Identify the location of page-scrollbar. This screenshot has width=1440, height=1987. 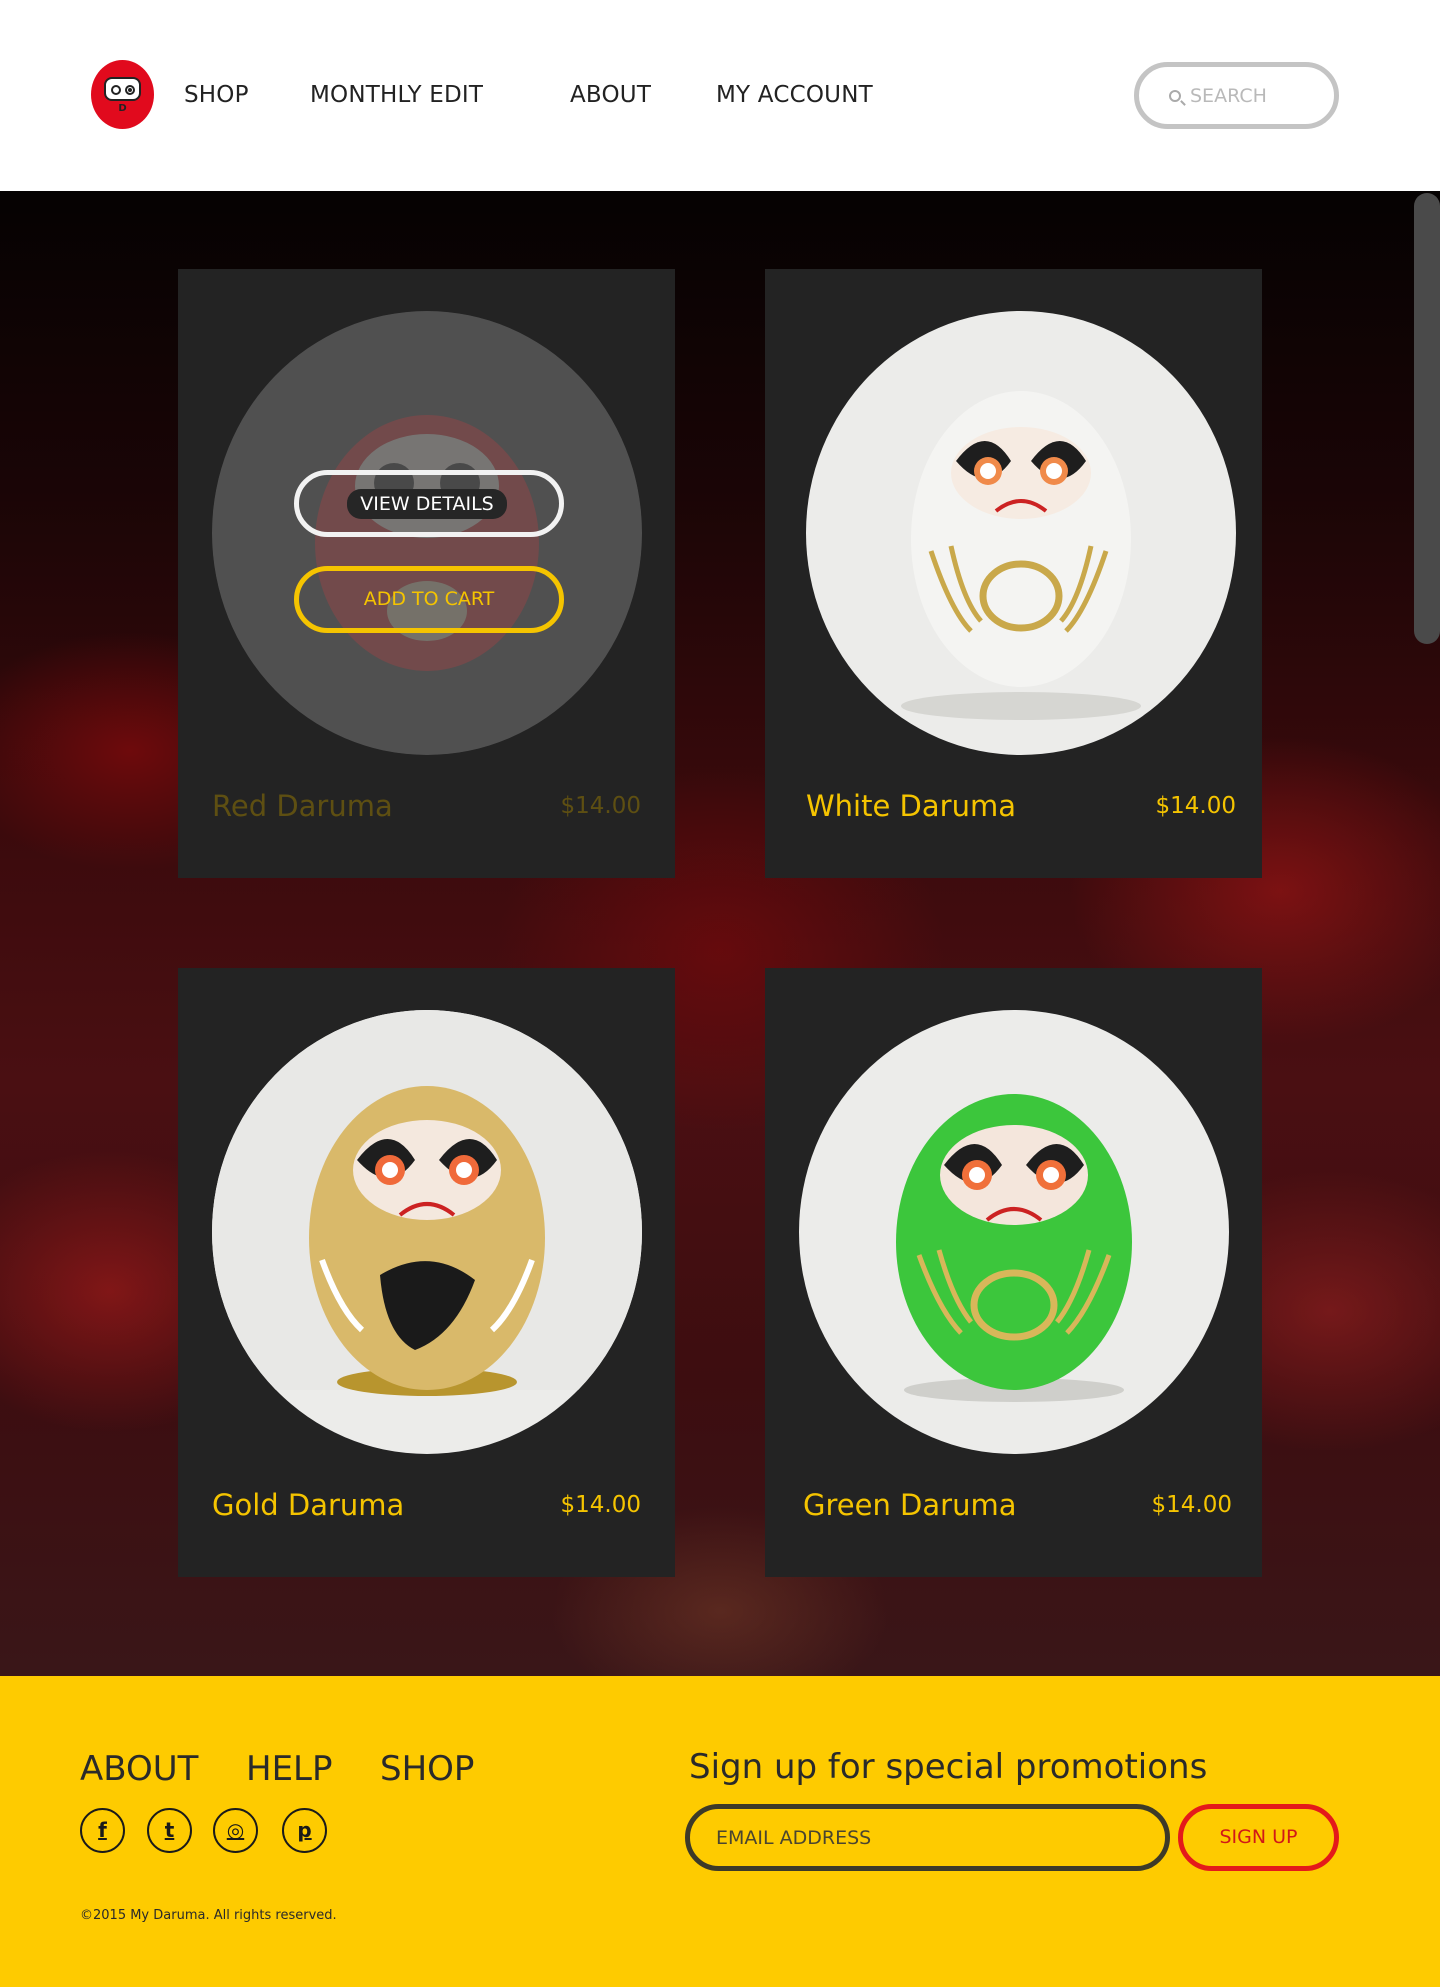
(1427, 418).